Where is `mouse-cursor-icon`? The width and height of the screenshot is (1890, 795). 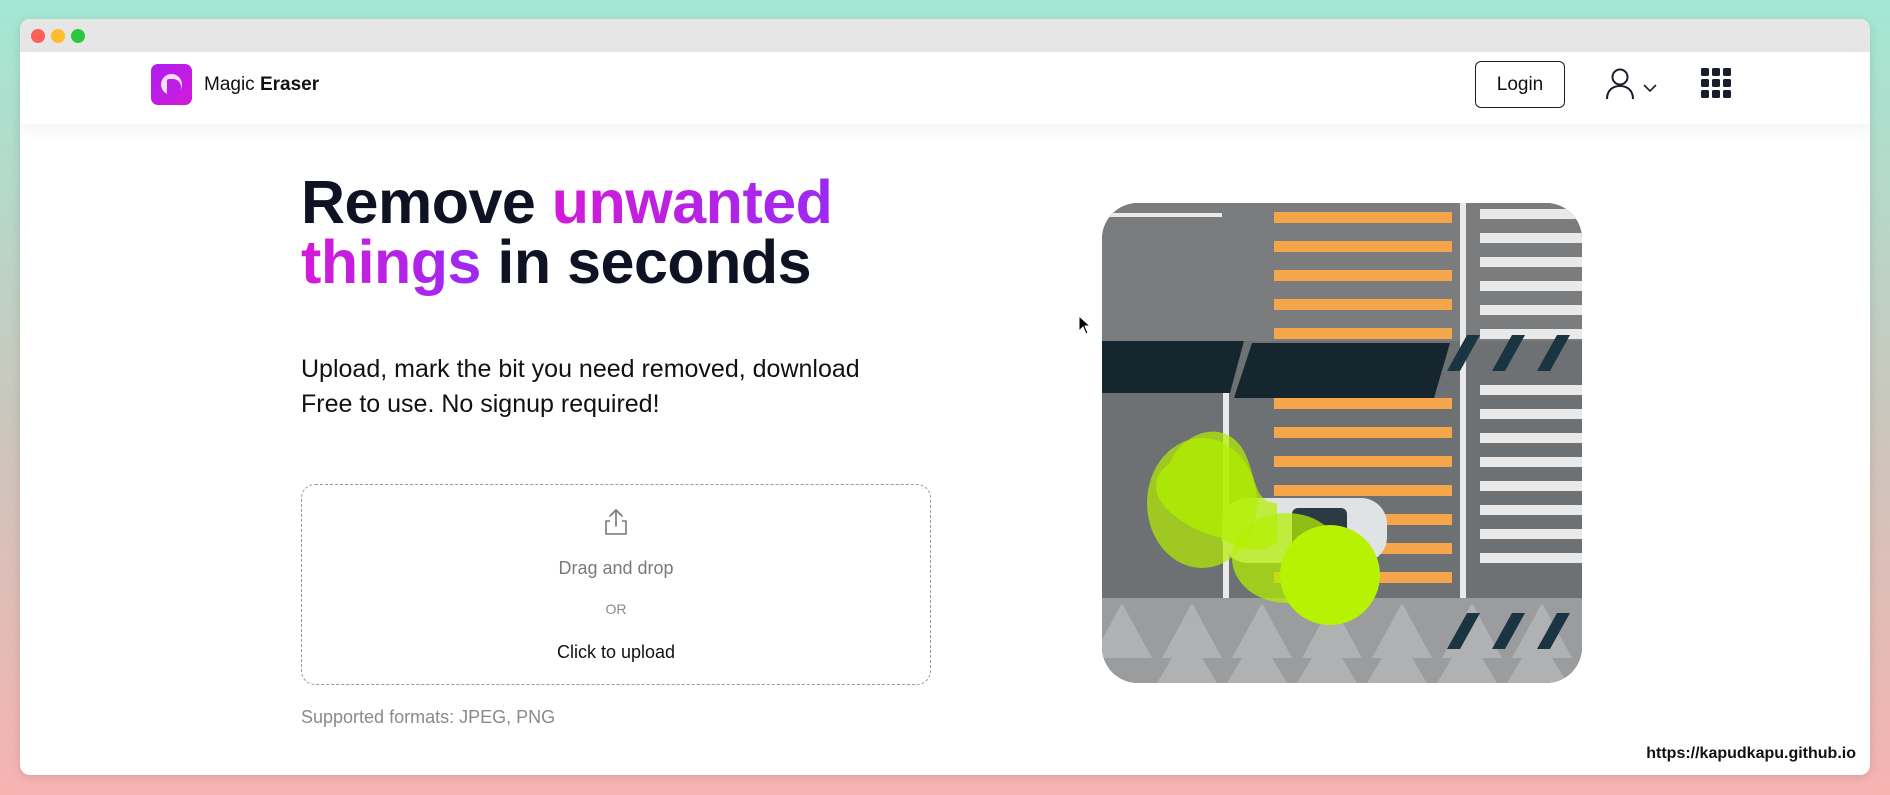
mouse-cursor-icon is located at coordinates (1085, 325).